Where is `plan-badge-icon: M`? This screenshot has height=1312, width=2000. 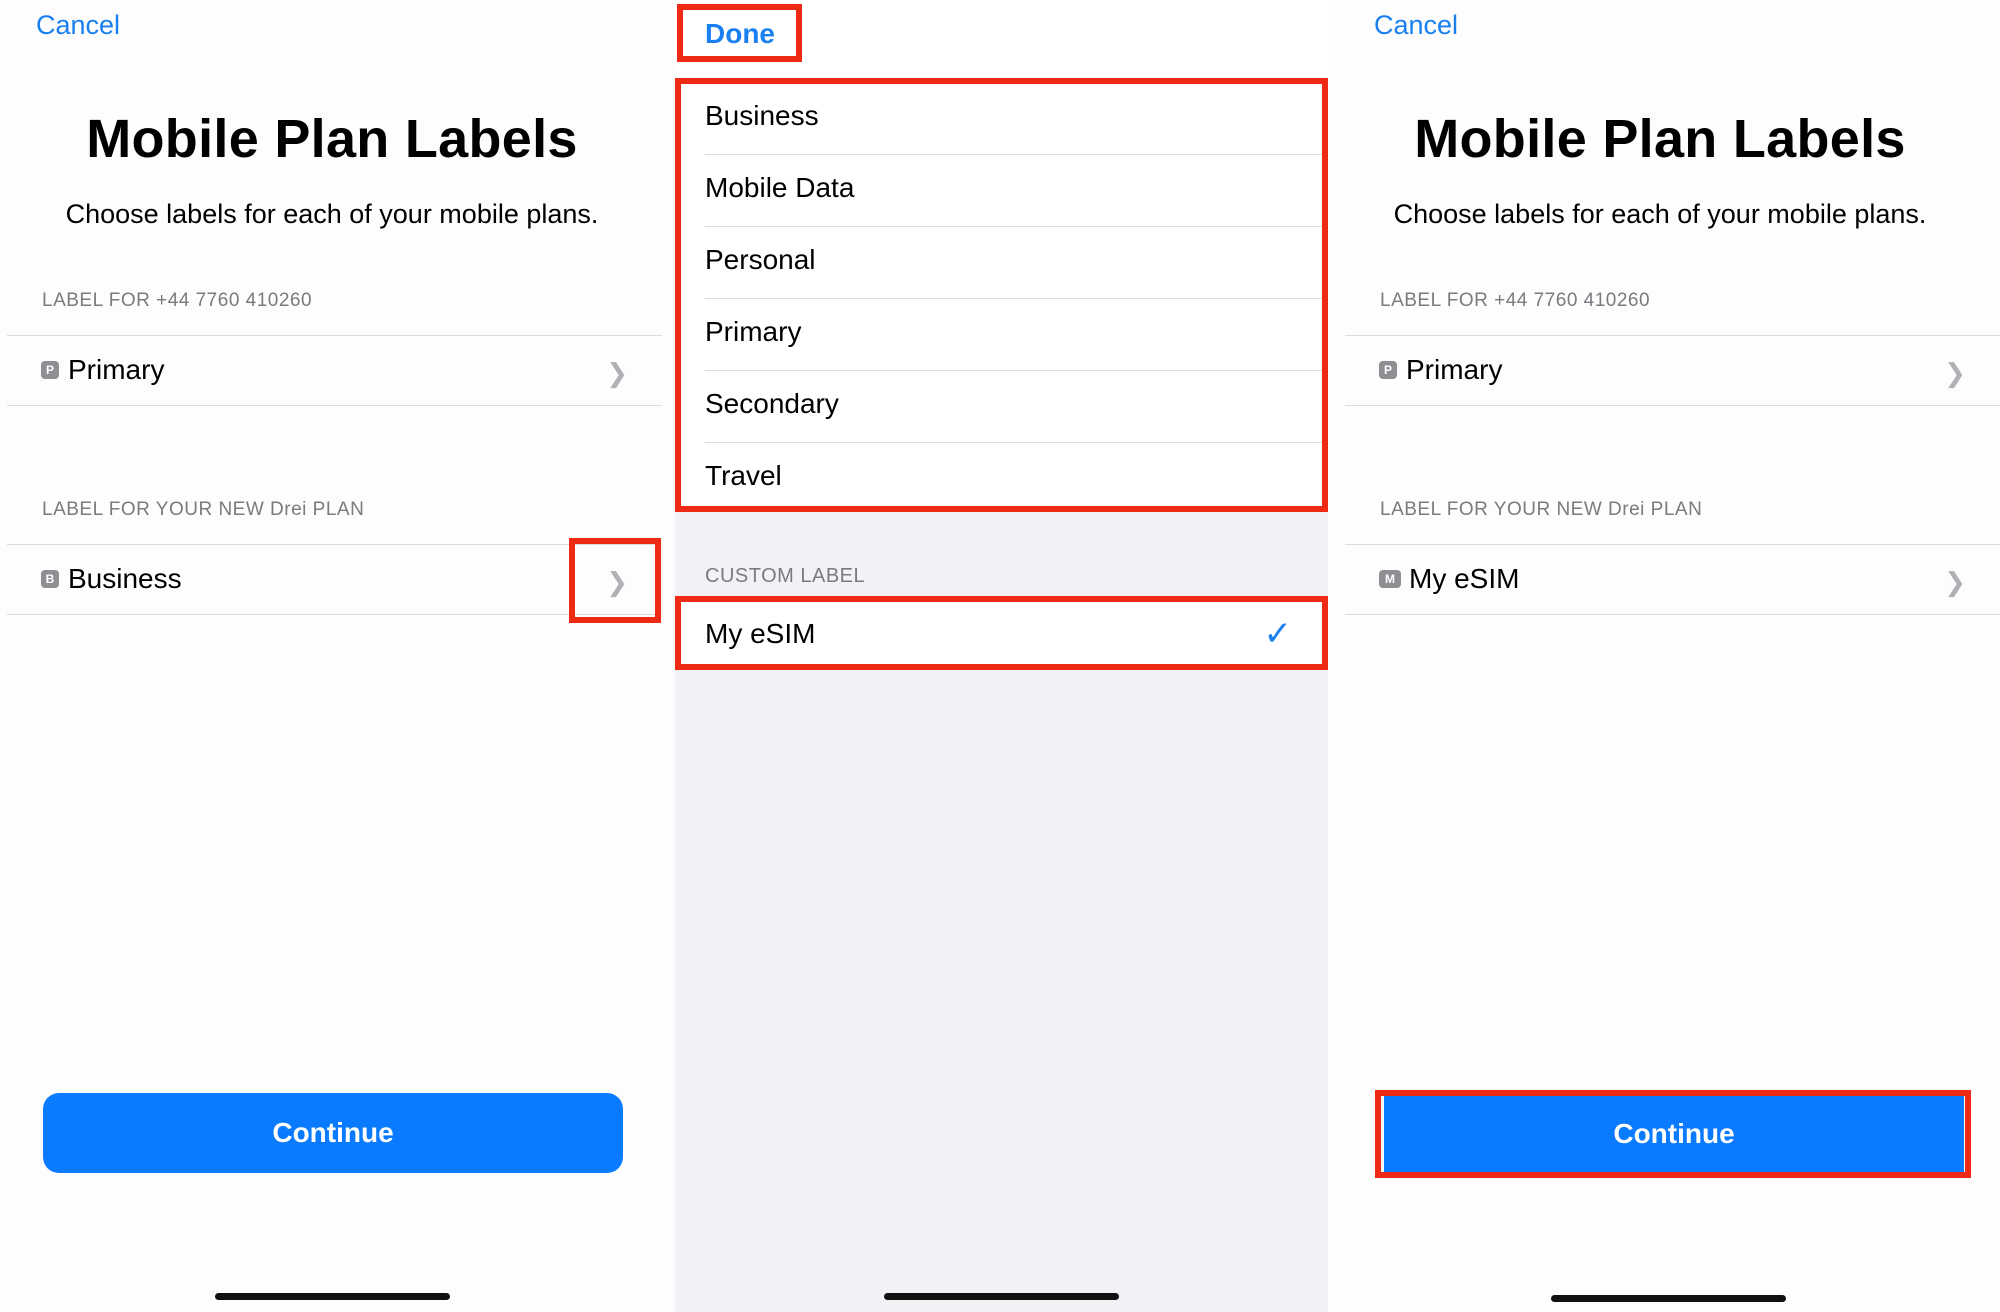 plan-badge-icon: M is located at coordinates (1390, 579).